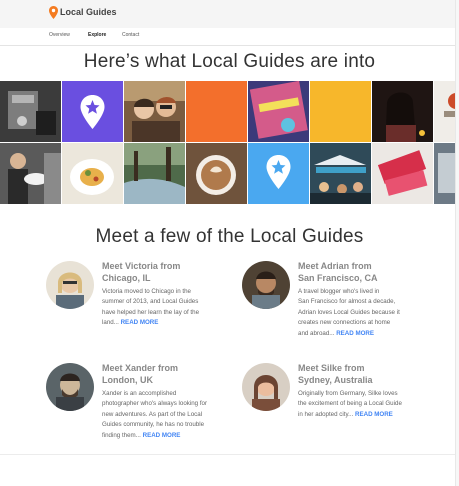 This screenshot has height=486, width=459. What do you see at coordinates (130, 35) in the screenshot?
I see `nav-contact: Contact` at bounding box center [130, 35].